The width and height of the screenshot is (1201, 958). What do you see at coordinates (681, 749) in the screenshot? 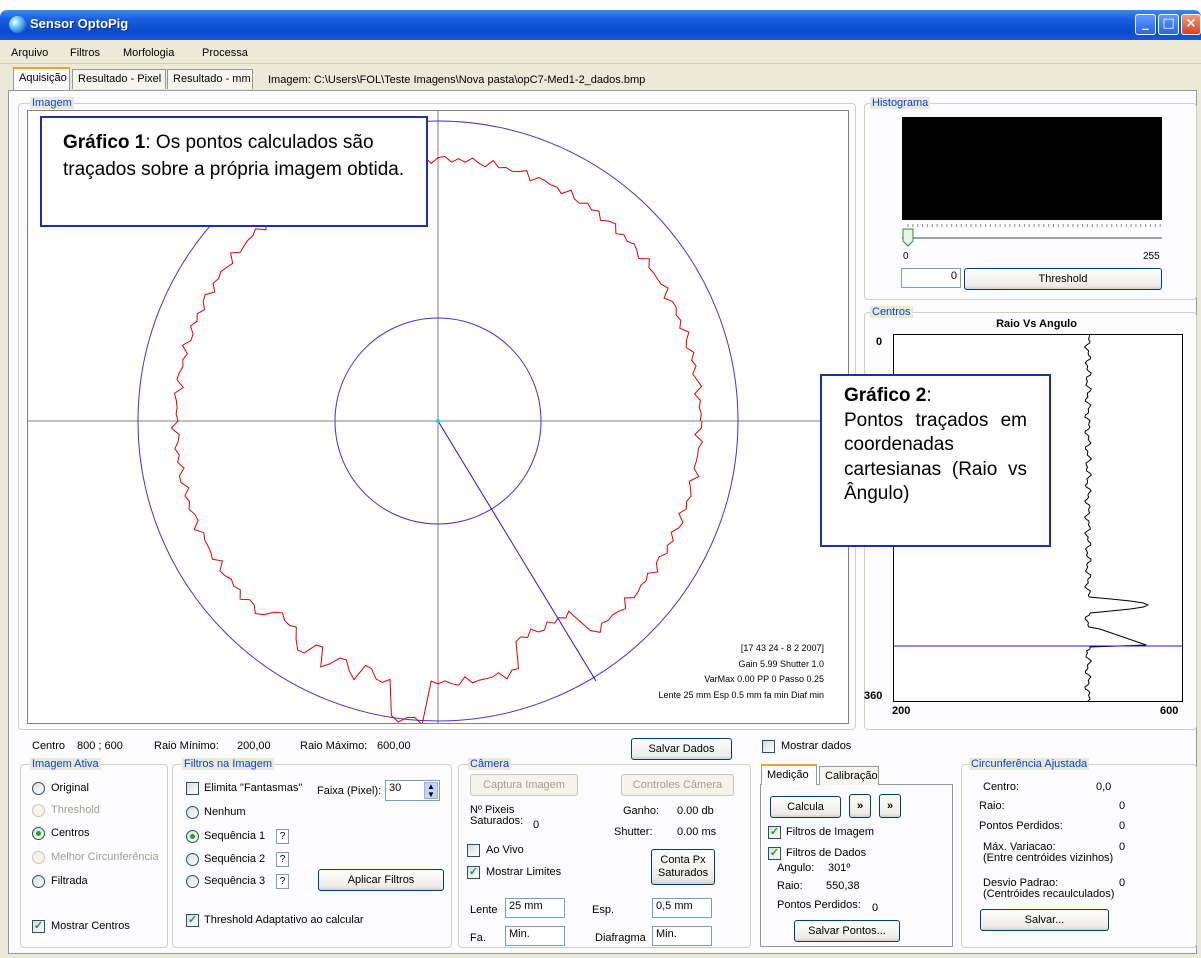
I see `salvar-dados-button: Salvar Dados` at bounding box center [681, 749].